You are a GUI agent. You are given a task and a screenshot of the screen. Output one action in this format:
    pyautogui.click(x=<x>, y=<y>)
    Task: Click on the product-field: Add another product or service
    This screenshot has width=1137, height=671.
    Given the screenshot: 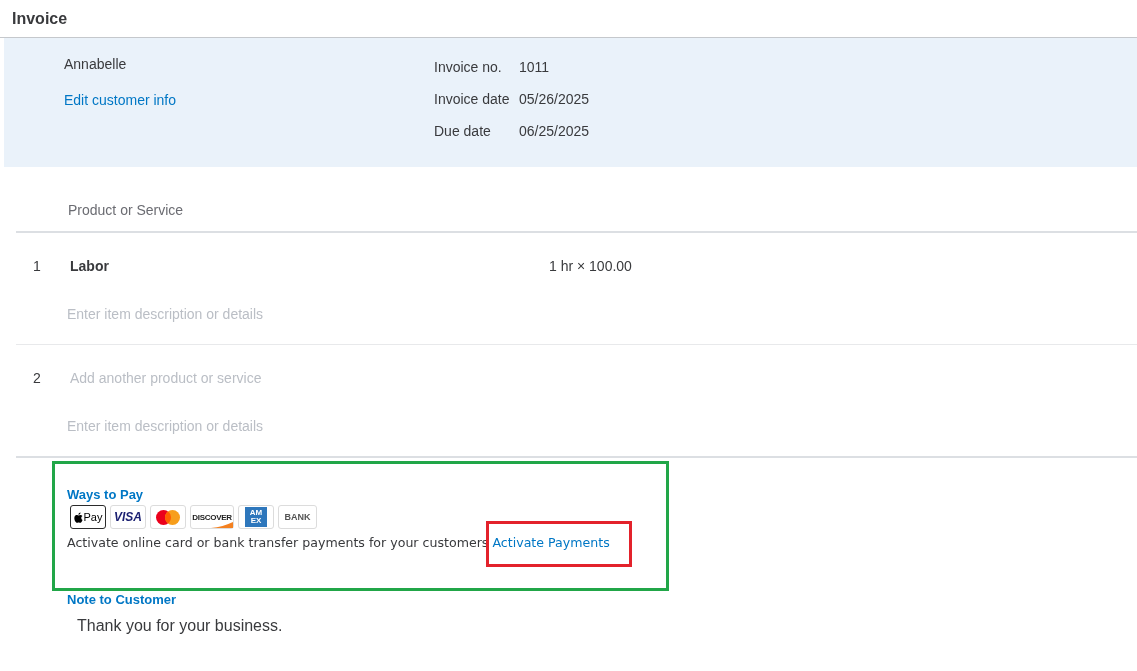 What is the action you would take?
    pyautogui.click(x=190, y=378)
    